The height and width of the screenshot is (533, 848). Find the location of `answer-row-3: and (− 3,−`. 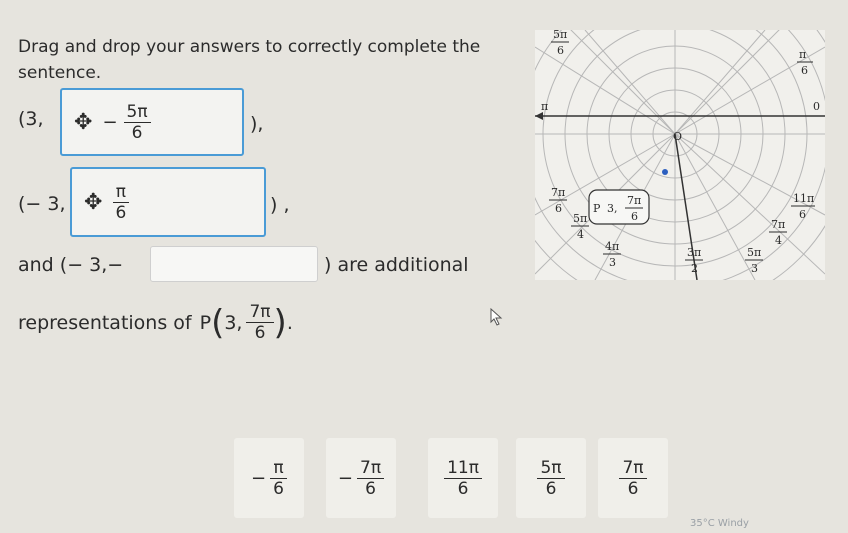

answer-row-3: and (− 3,− is located at coordinates (70, 265).